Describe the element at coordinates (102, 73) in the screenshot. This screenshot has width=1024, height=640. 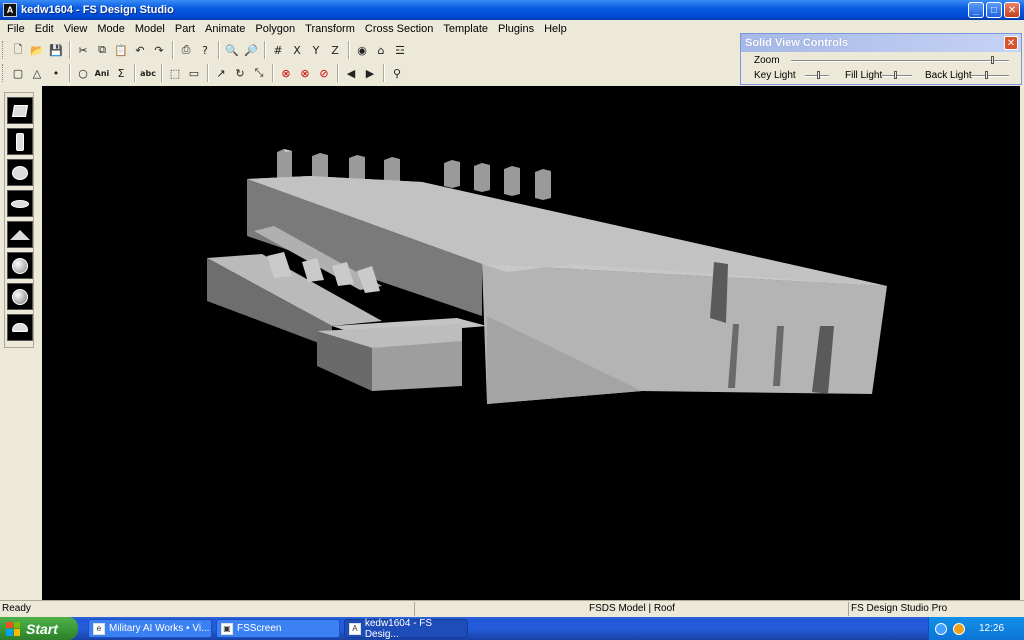
I see `animation-icon: Ani` at that location.